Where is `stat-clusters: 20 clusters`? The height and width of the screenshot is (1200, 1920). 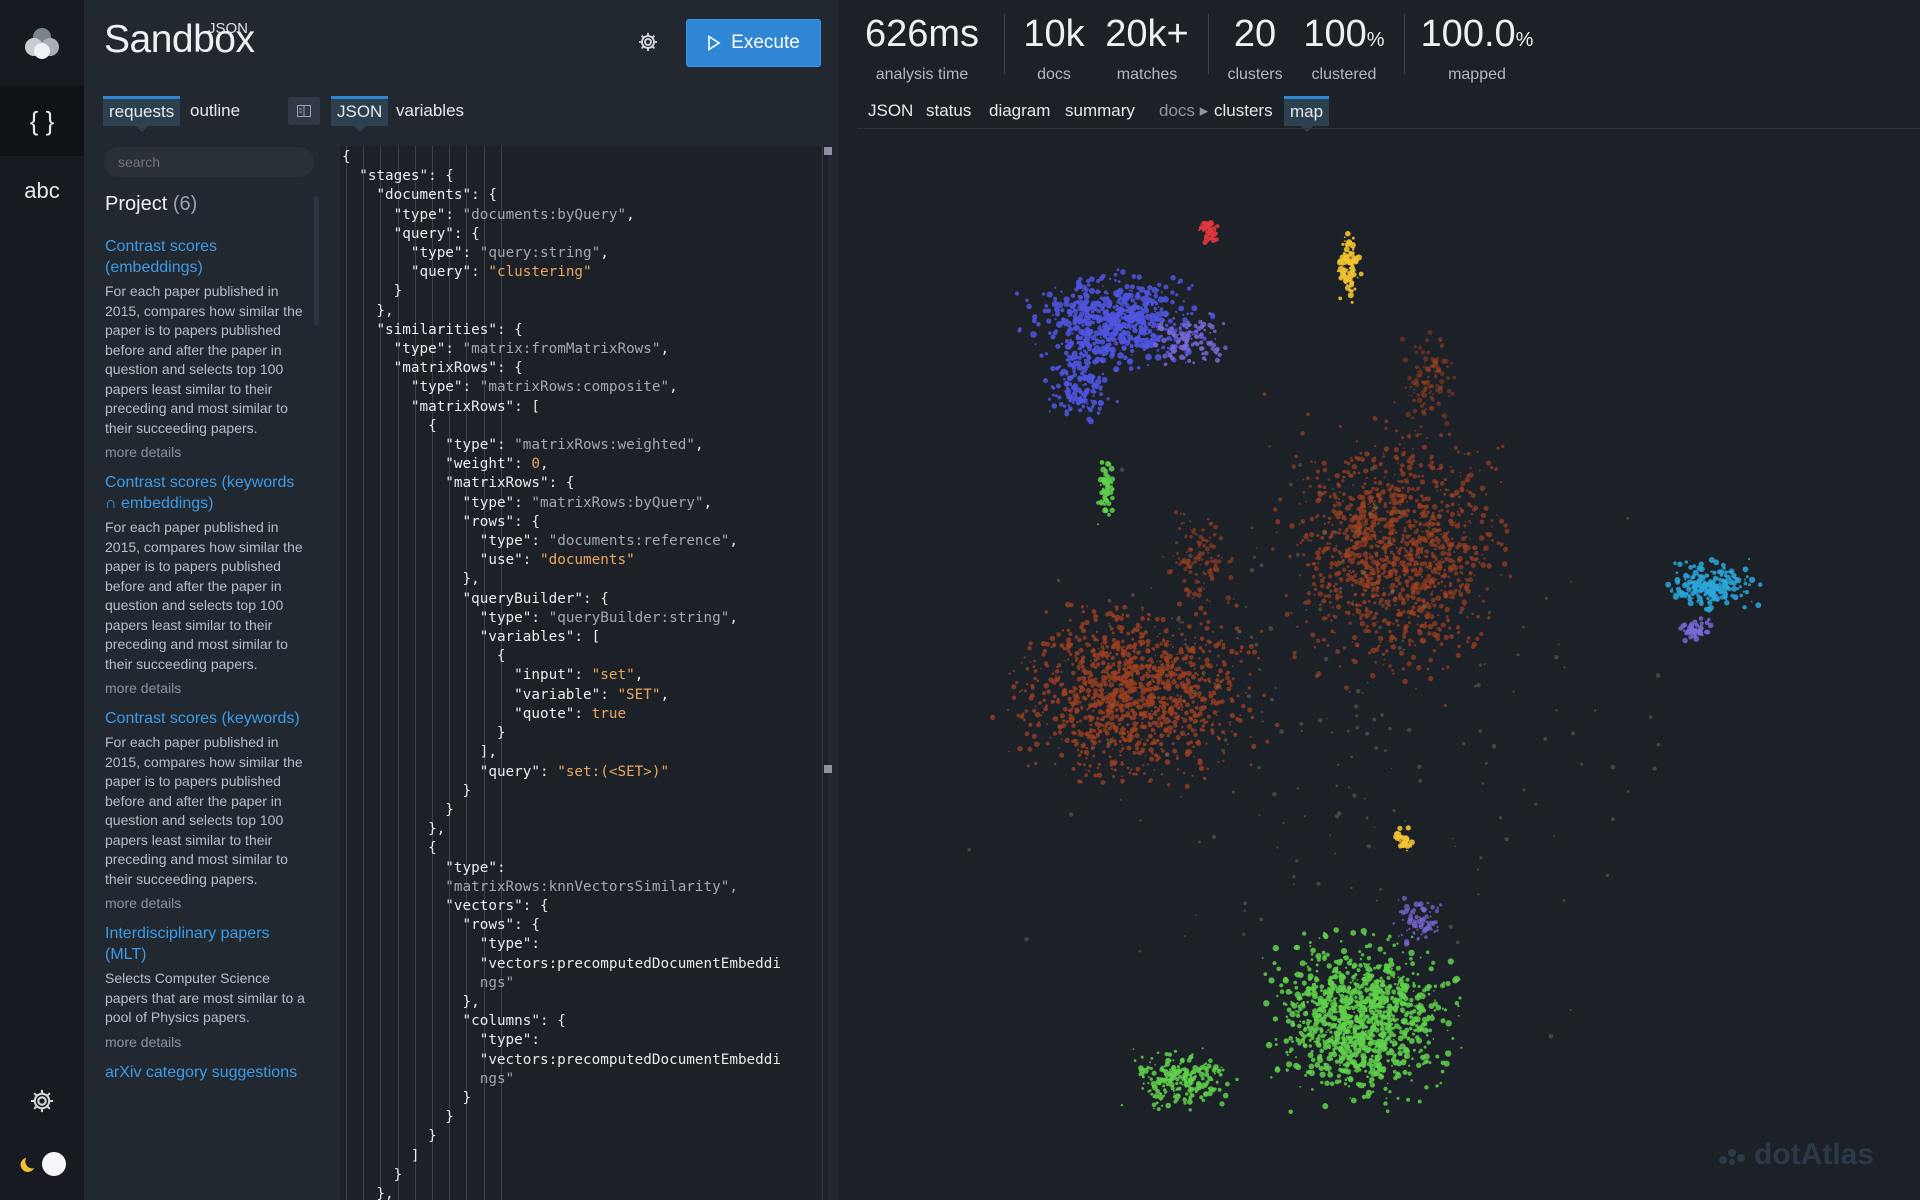
stat-clusters: 20 clusters is located at coordinates (1255, 48).